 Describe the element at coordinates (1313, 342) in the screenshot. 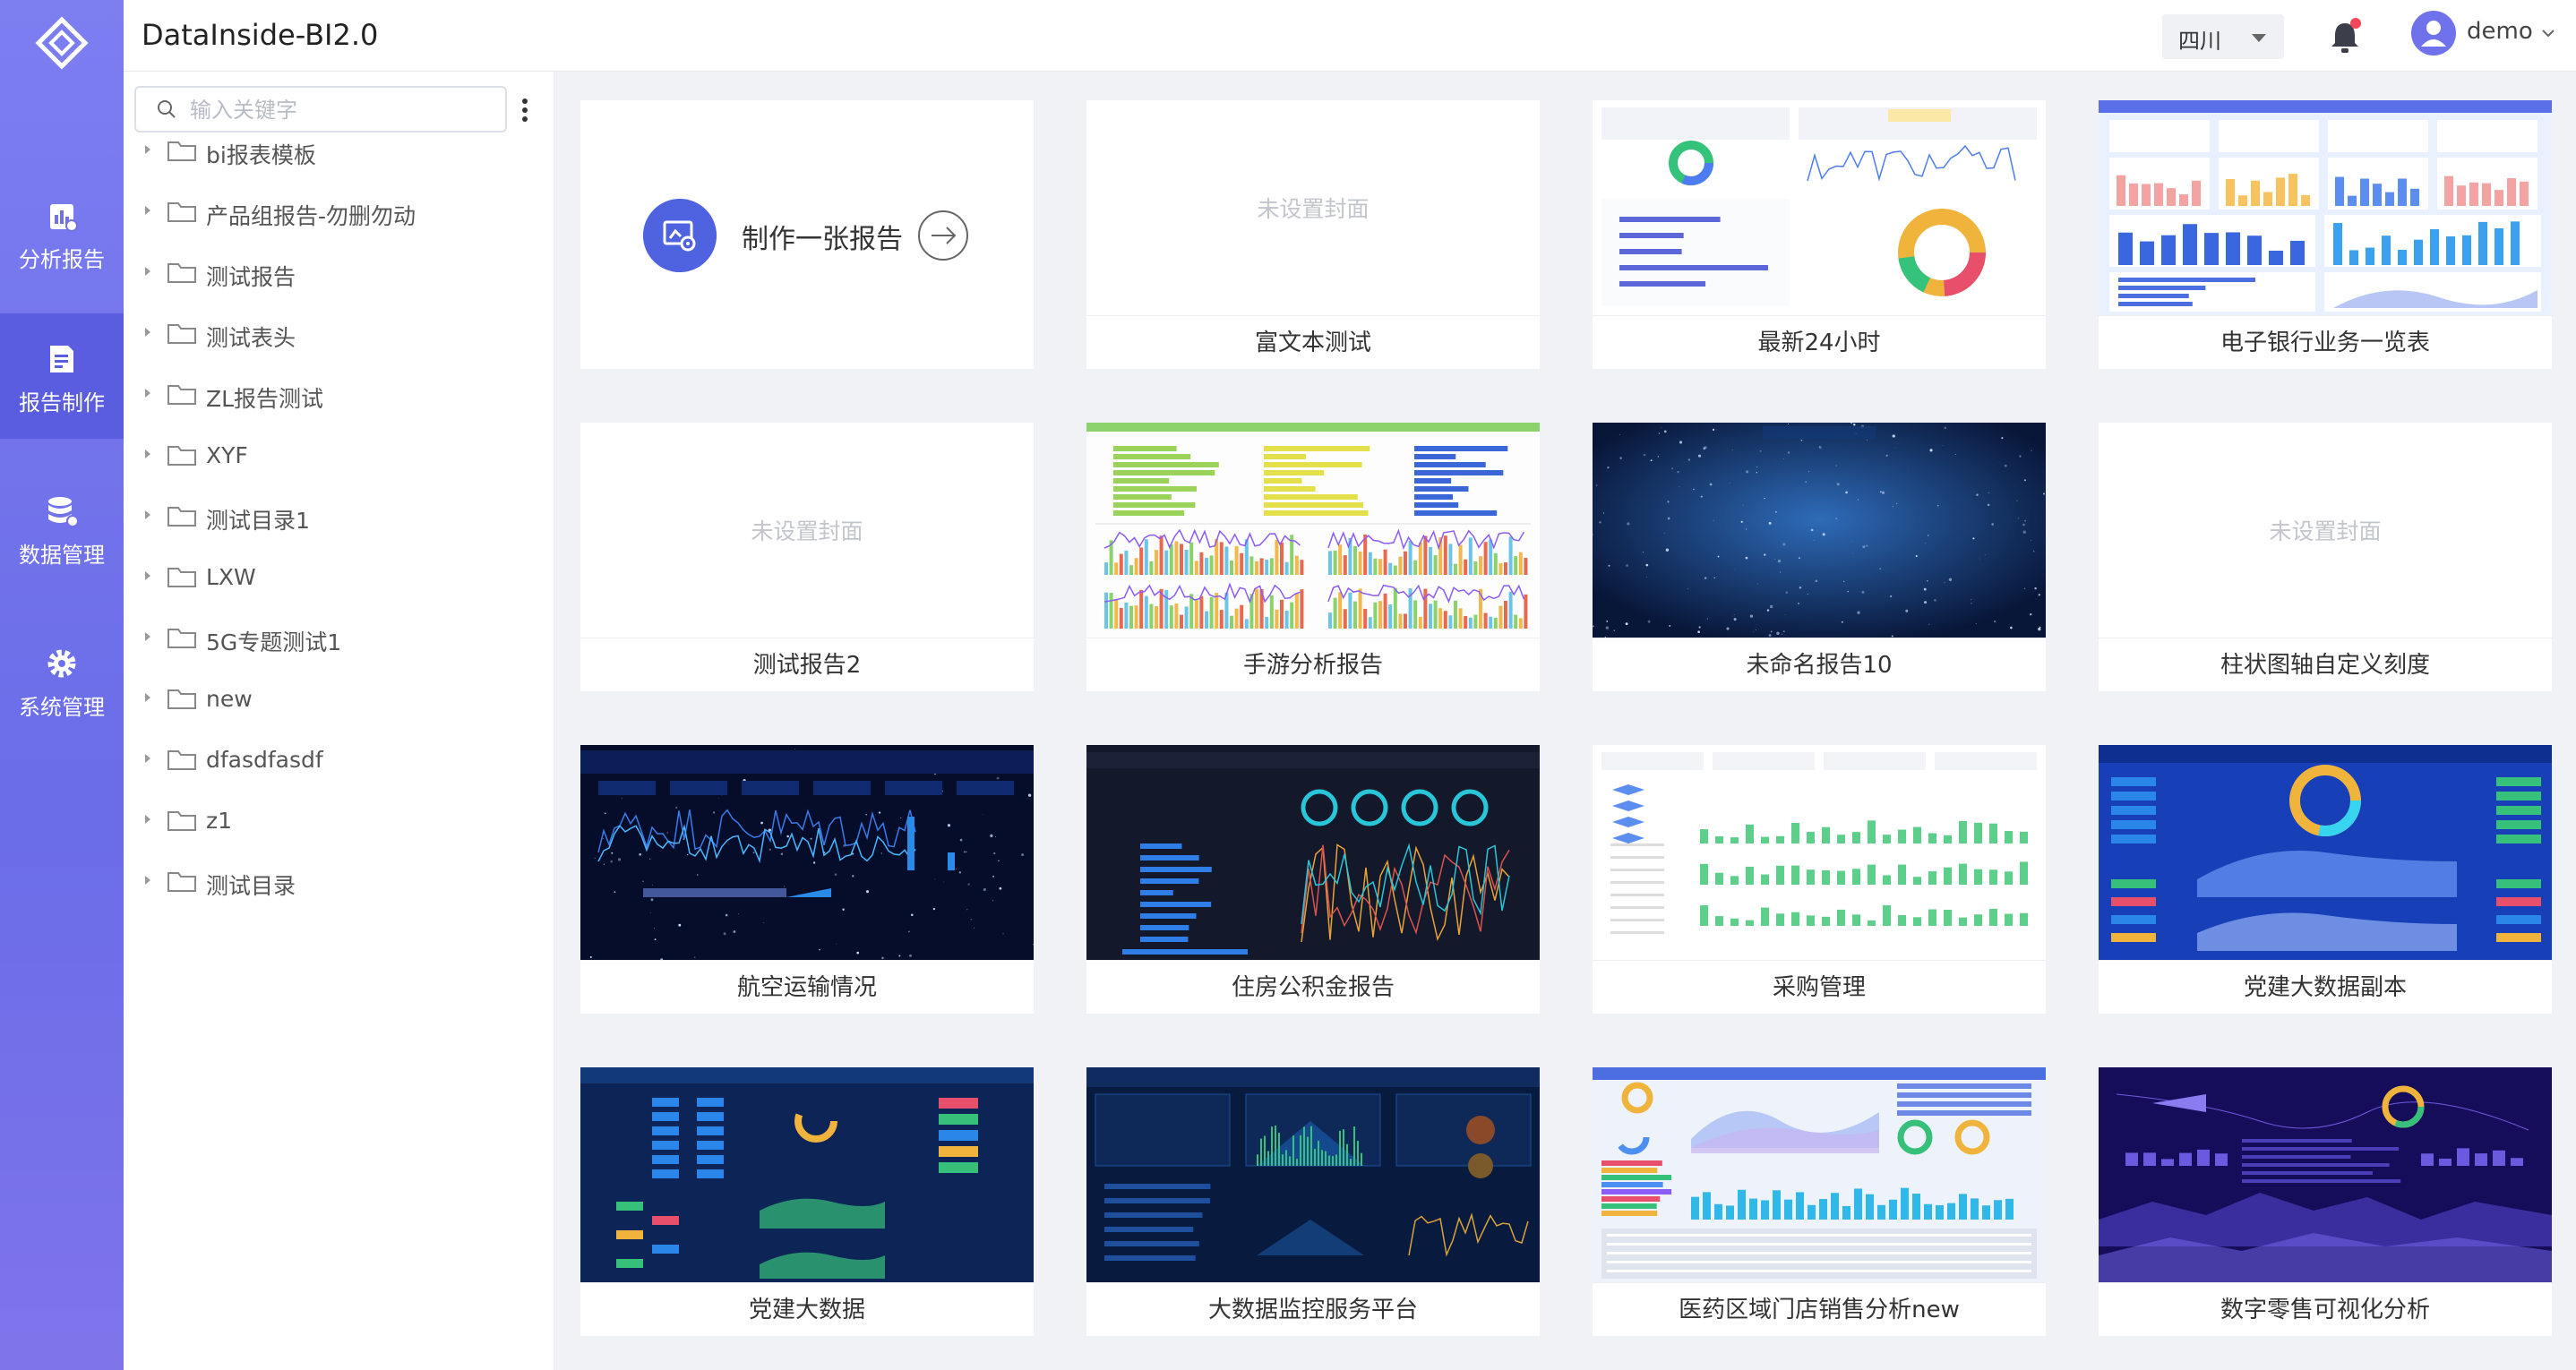

I see `report-card-title: 富文本测试` at that location.